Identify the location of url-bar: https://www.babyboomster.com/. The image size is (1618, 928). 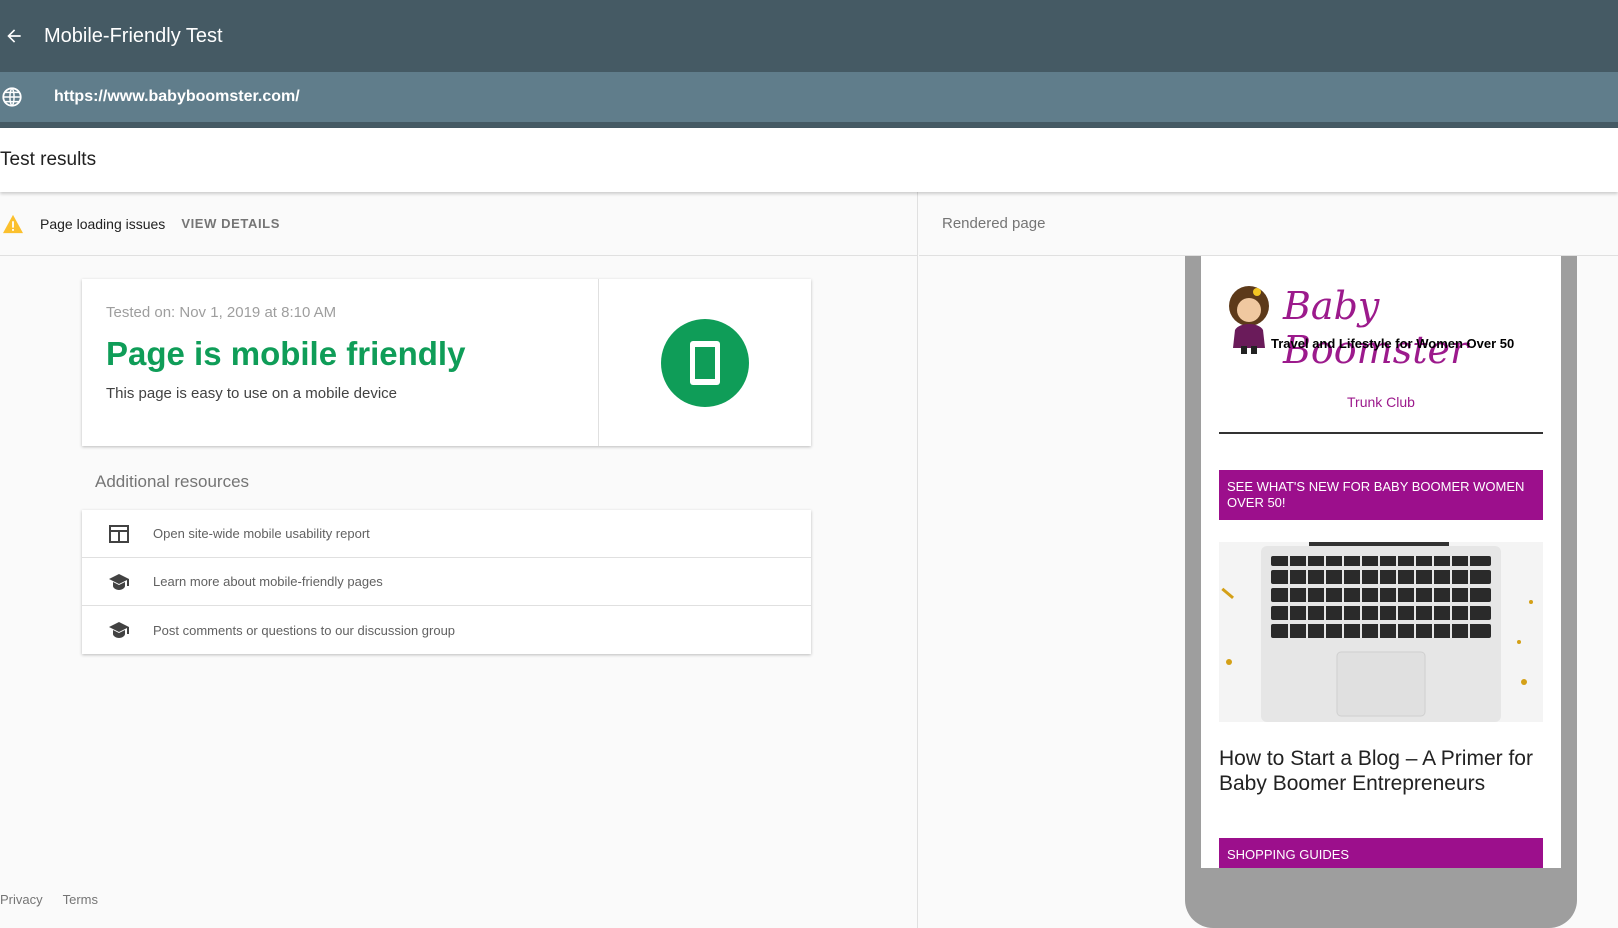
(809, 100).